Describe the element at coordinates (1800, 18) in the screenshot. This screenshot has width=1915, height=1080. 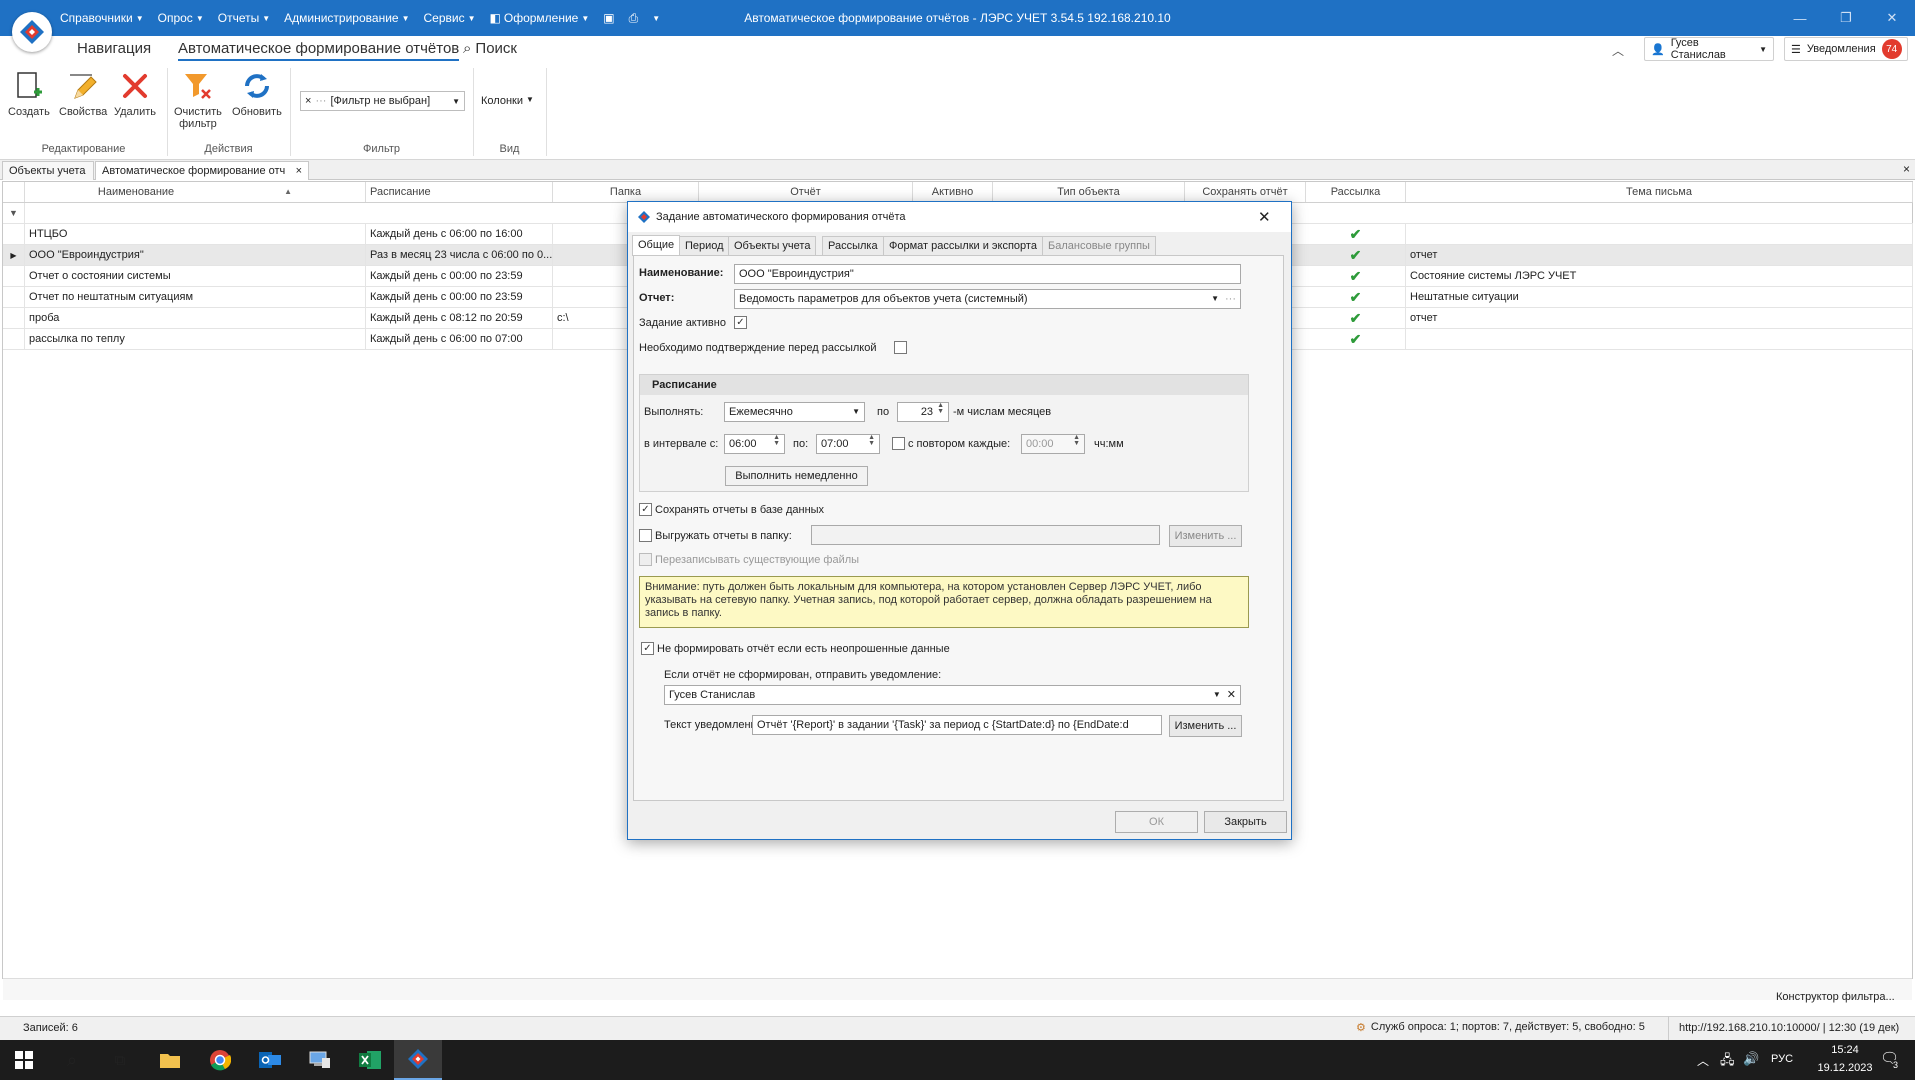
I see `minimize-button: —` at that location.